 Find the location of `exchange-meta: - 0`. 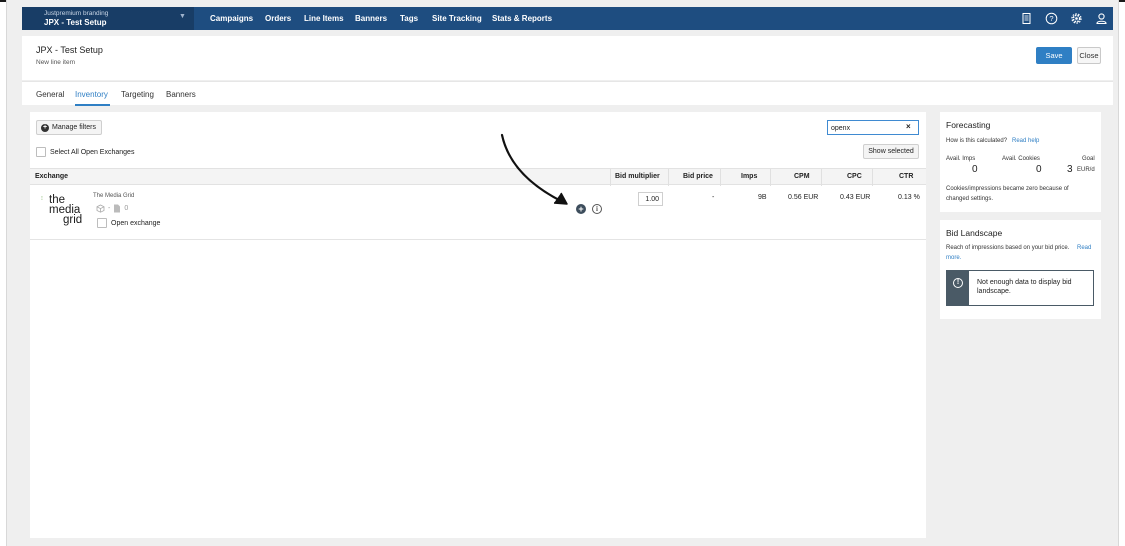

exchange-meta: - 0 is located at coordinates (112, 208).